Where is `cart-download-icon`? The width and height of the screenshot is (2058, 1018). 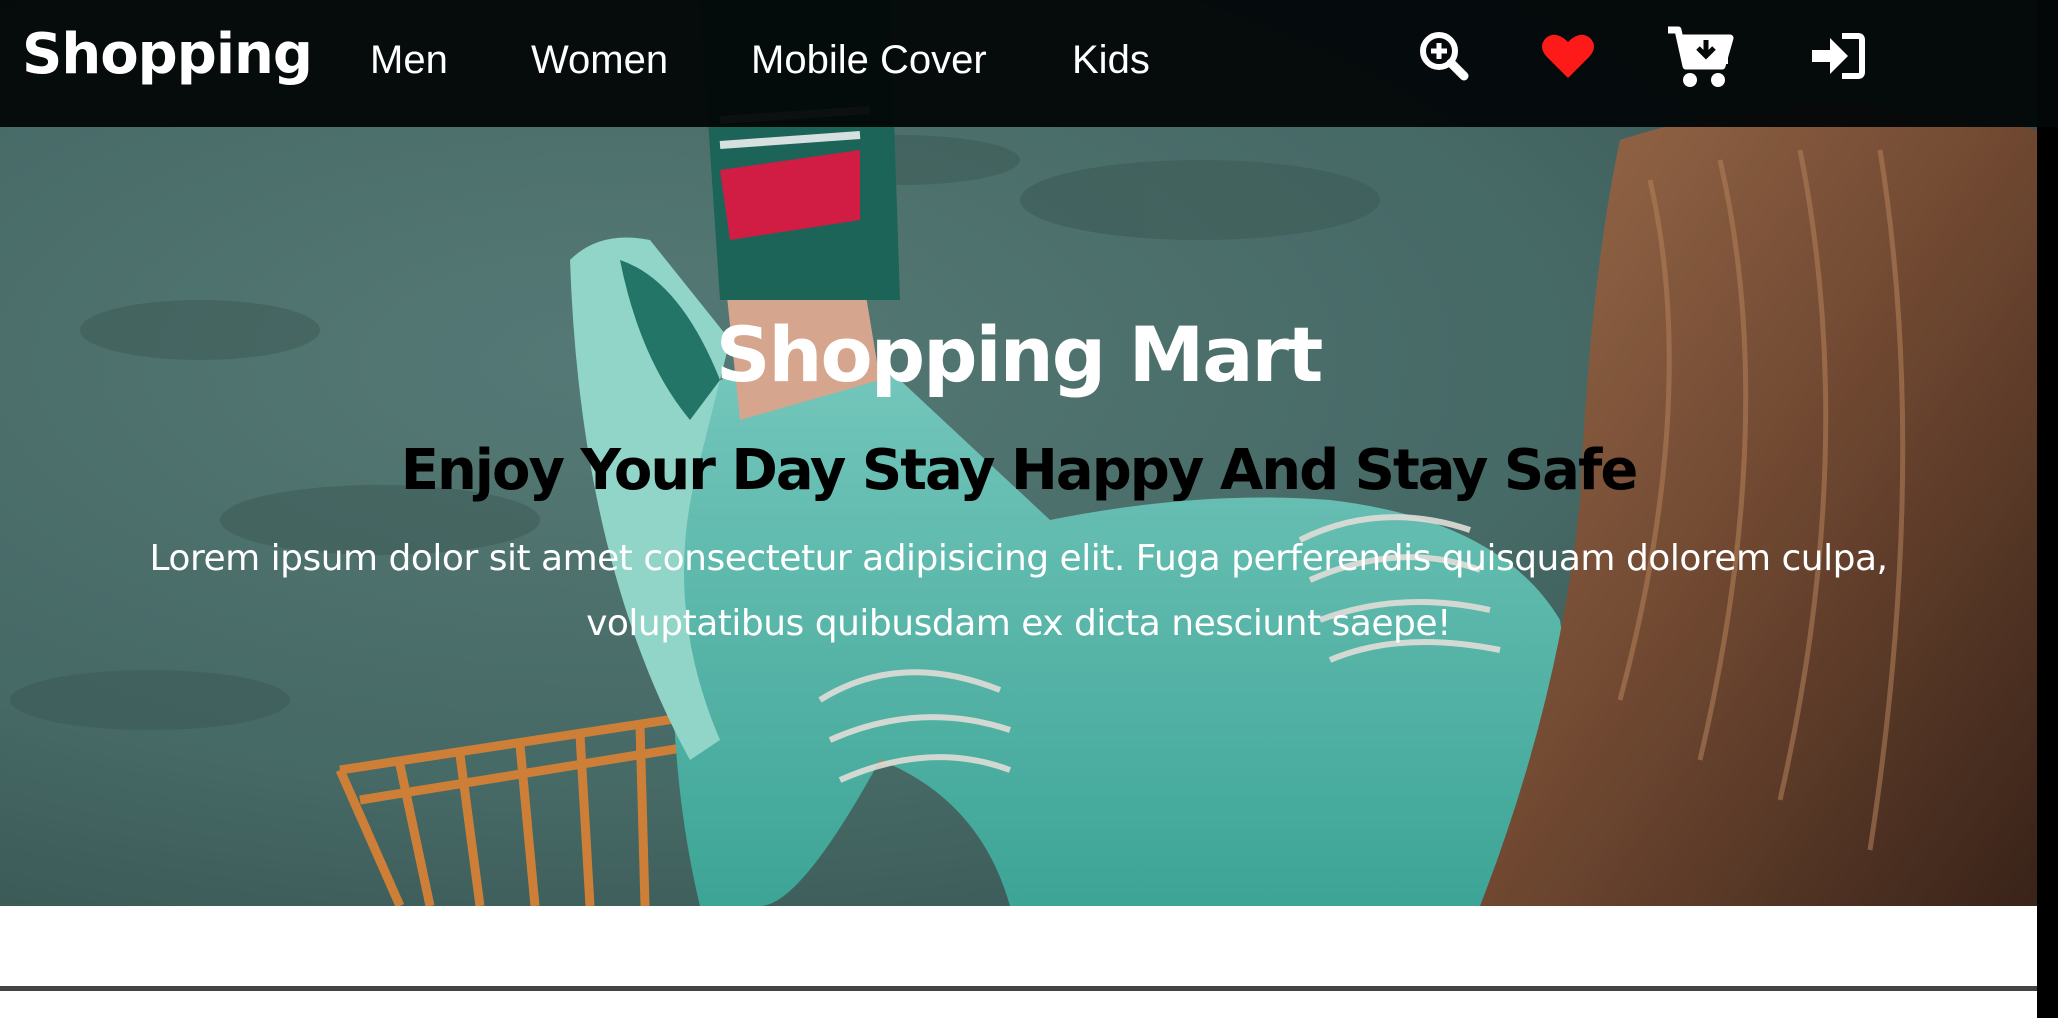
cart-download-icon is located at coordinates (1699, 57).